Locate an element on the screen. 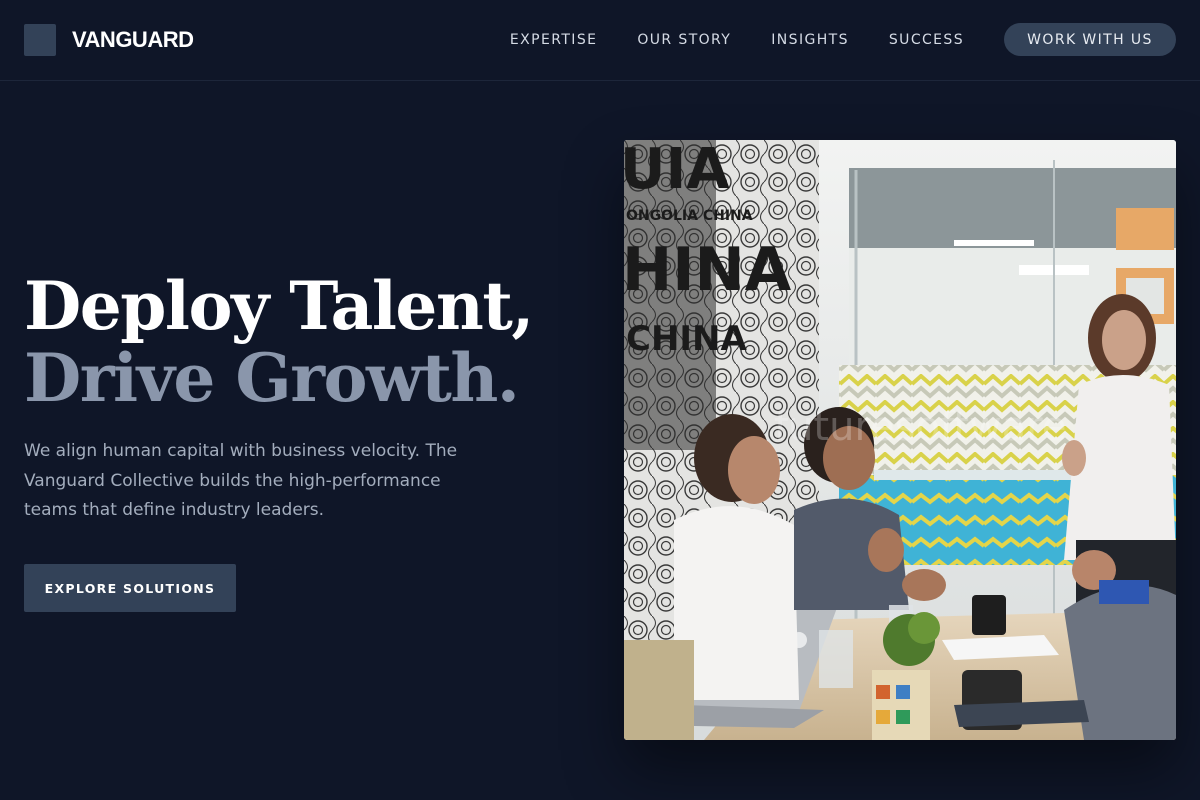 This screenshot has width=1200, height=800. main-nav: EXPERTISE OUR STORY INSIGHTS SUCCESS is located at coordinates (717, 40).